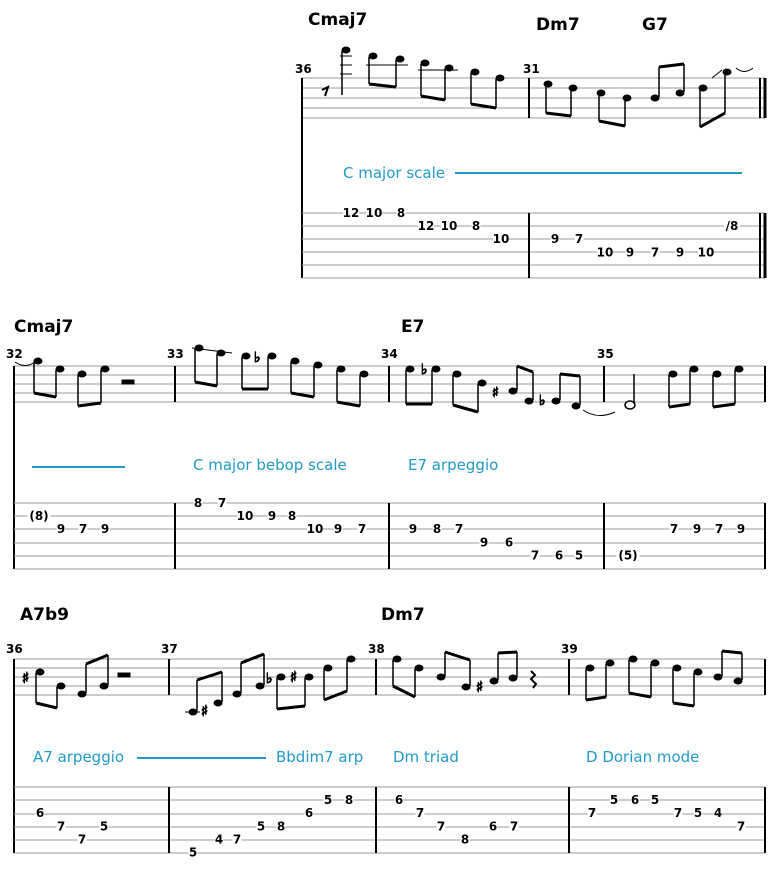 This screenshot has width=779, height=877. What do you see at coordinates (533, 245) in the screenshot?
I see `tab-staff` at bounding box center [533, 245].